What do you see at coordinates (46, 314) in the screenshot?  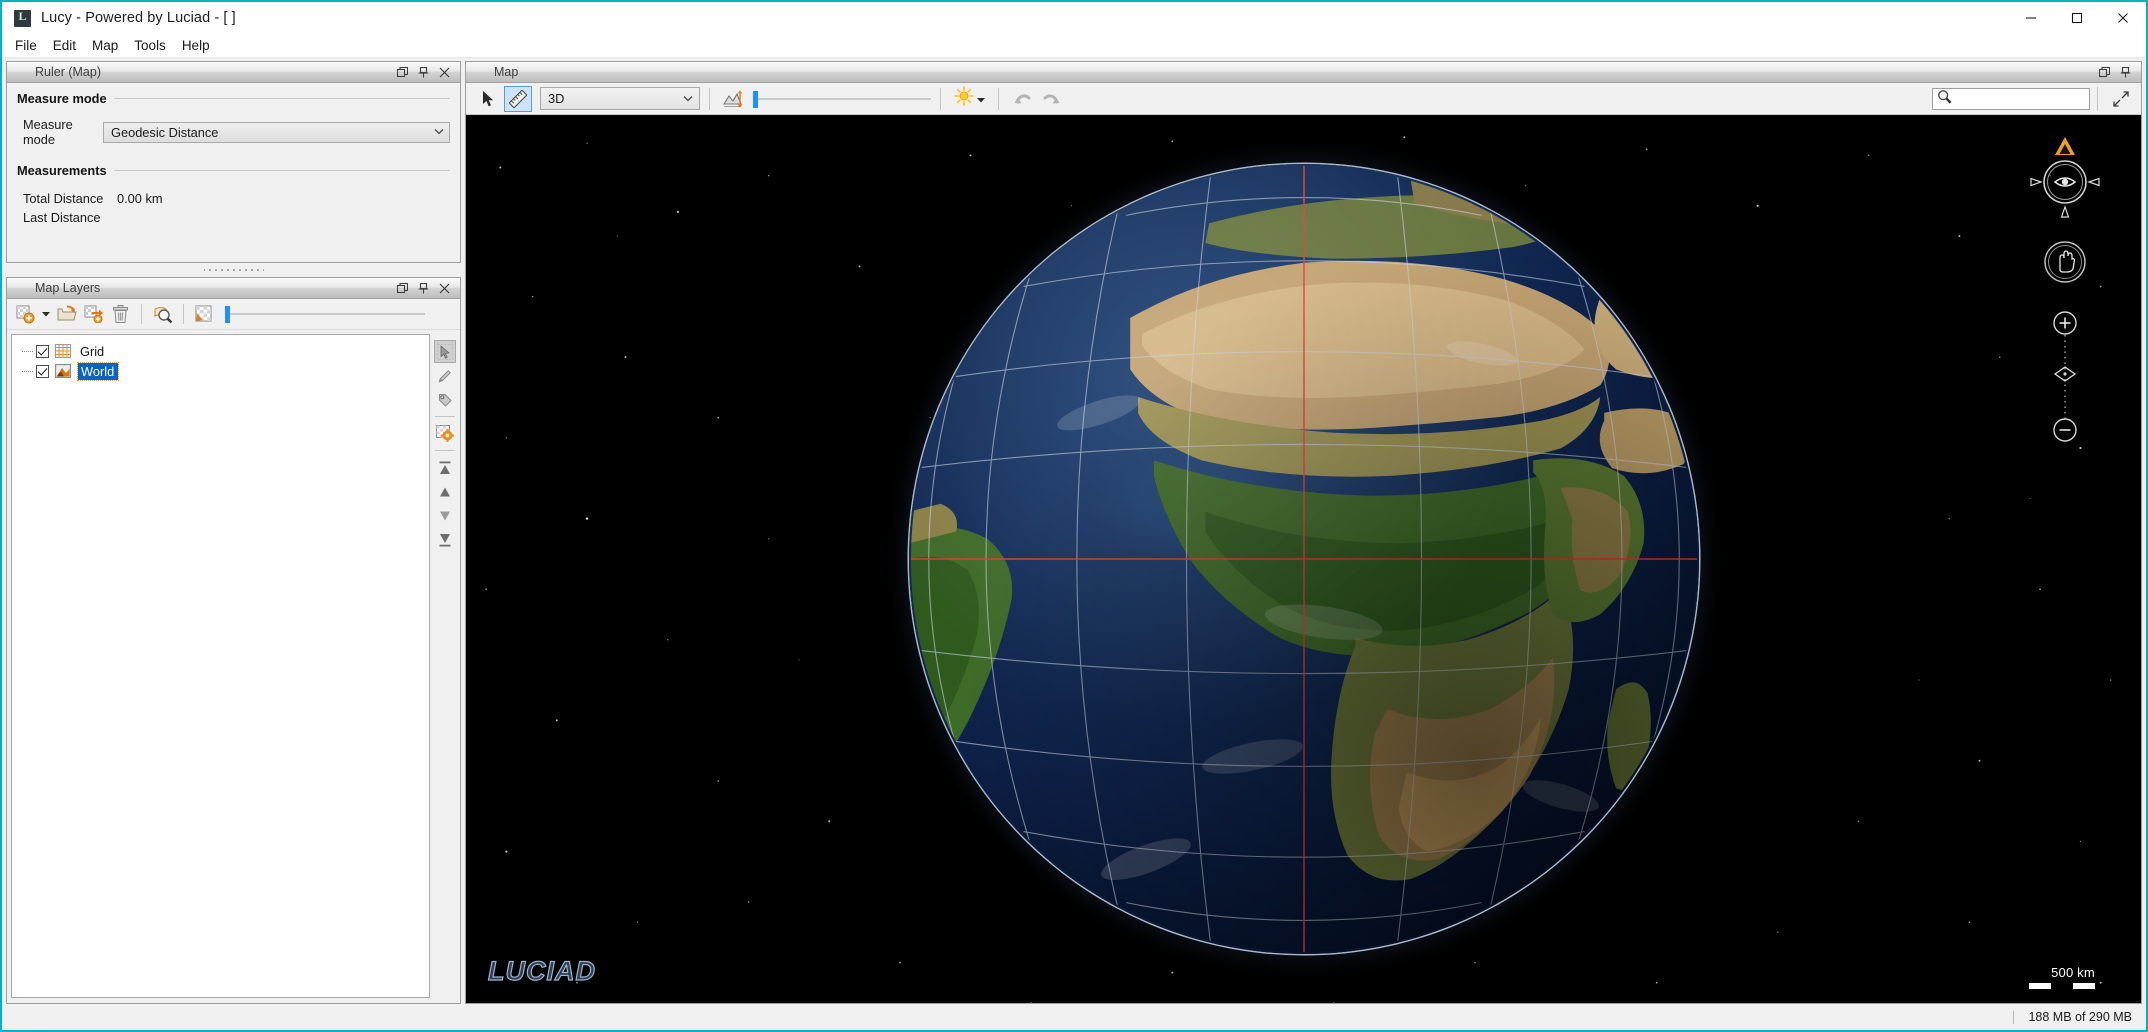 I see `add-layer-dropdown-button` at bounding box center [46, 314].